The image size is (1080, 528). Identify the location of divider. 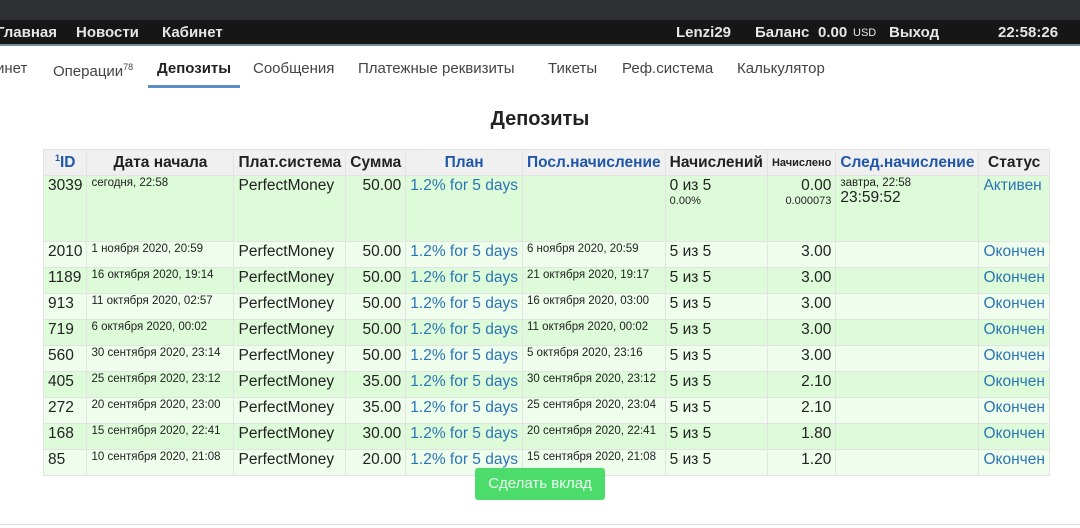
(540, 524).